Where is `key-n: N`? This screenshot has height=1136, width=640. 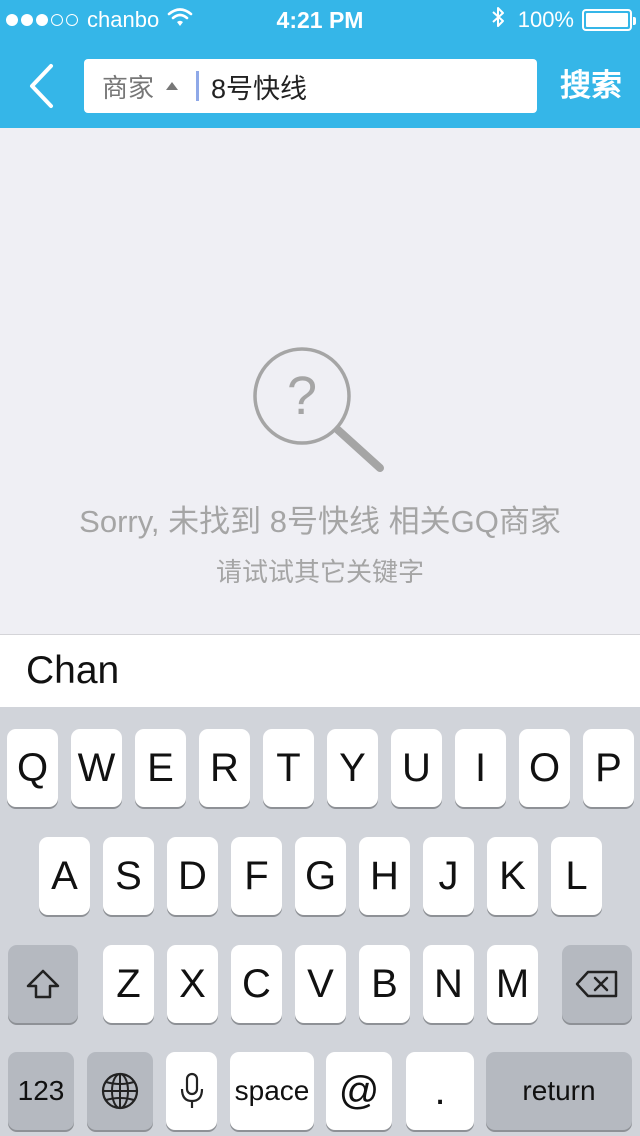 key-n: N is located at coordinates (448, 984).